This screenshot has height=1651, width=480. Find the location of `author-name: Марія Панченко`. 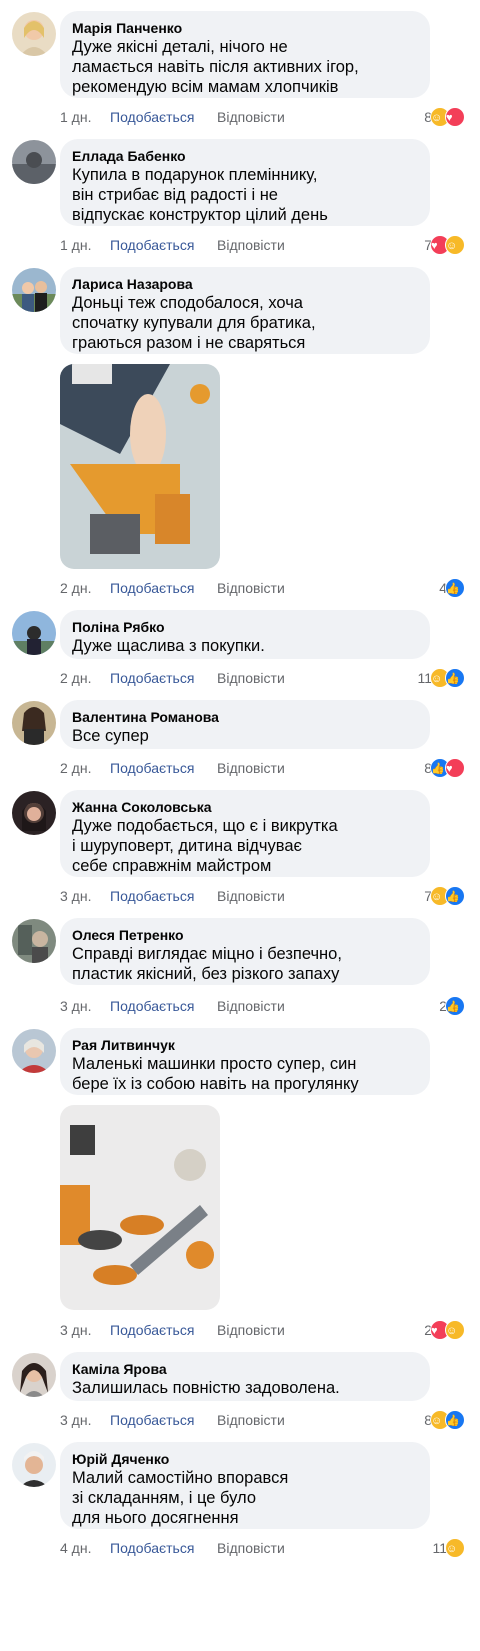

author-name: Марія Панченко is located at coordinates (245, 28).